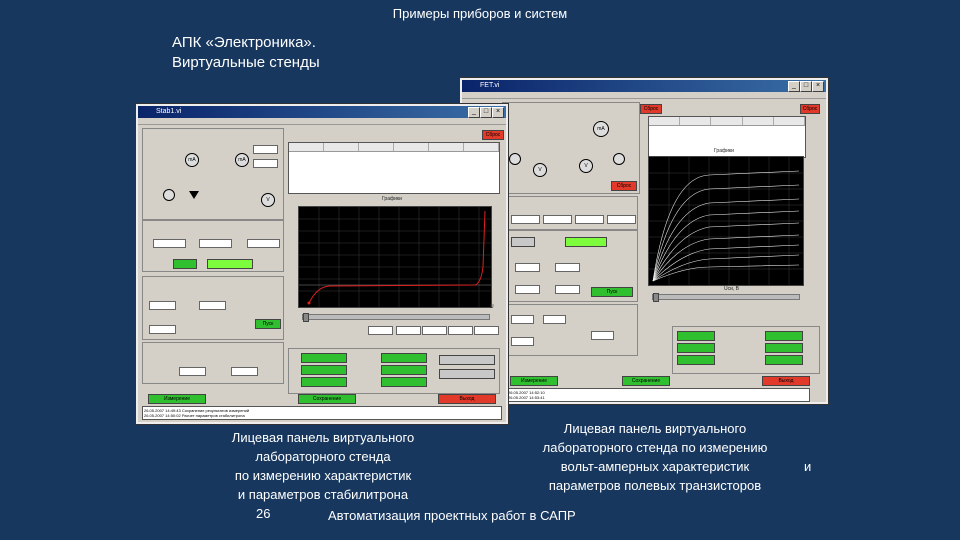 The width and height of the screenshot is (960, 540). What do you see at coordinates (323, 494) in the screenshot?
I see `caption-left-line: и параметров стабилитрона` at bounding box center [323, 494].